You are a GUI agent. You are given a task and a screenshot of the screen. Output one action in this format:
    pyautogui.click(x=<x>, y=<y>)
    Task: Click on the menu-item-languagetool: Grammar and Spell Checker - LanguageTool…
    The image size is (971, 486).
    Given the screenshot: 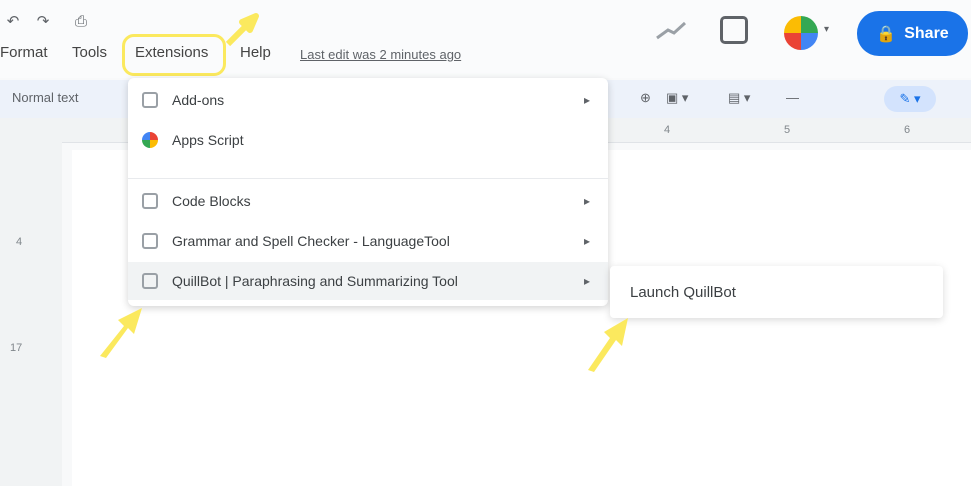 What is the action you would take?
    pyautogui.click(x=368, y=241)
    